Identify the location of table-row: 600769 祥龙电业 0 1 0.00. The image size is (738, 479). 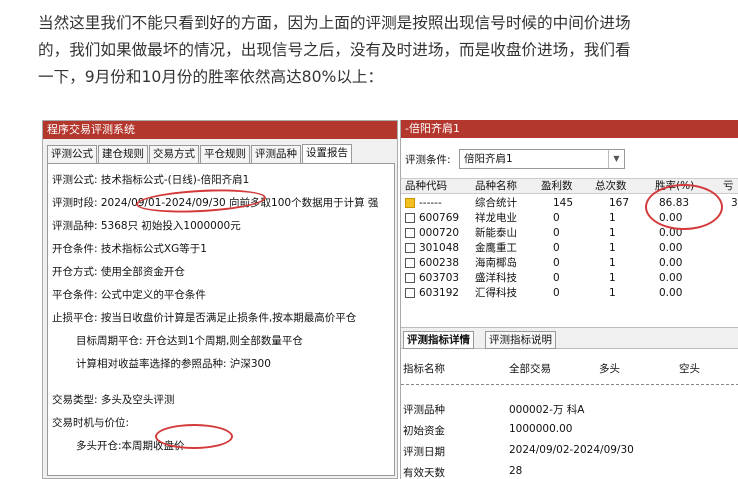
(569, 218).